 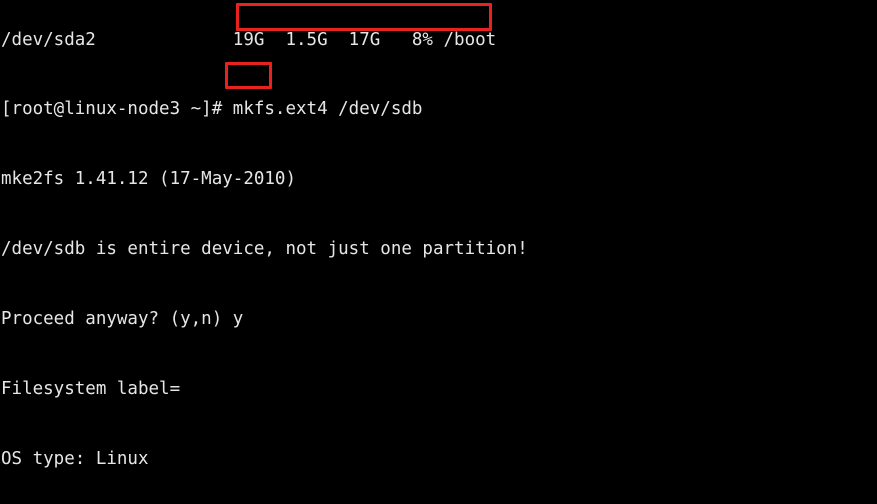 What do you see at coordinates (249, 39) in the screenshot?
I see `terminal-line: /dev/sda2 19G 1.5G 17G 8% /boot` at bounding box center [249, 39].